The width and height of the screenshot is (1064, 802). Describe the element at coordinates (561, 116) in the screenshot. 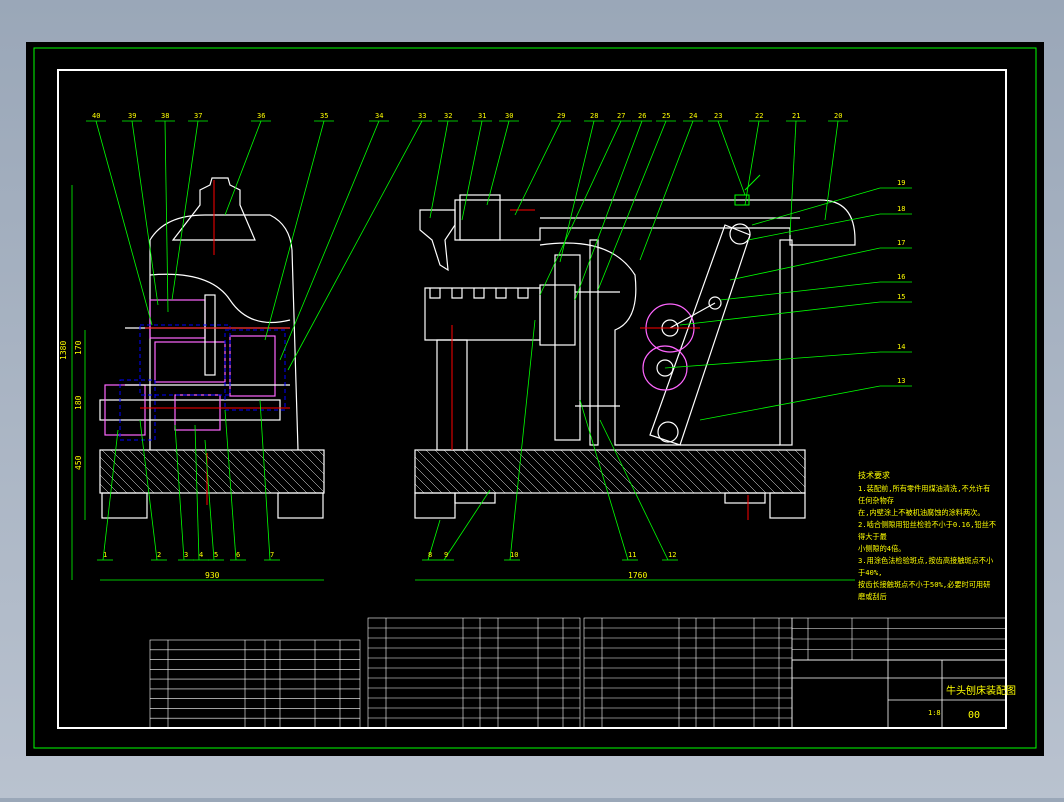

I see `part-label-29: 29` at that location.